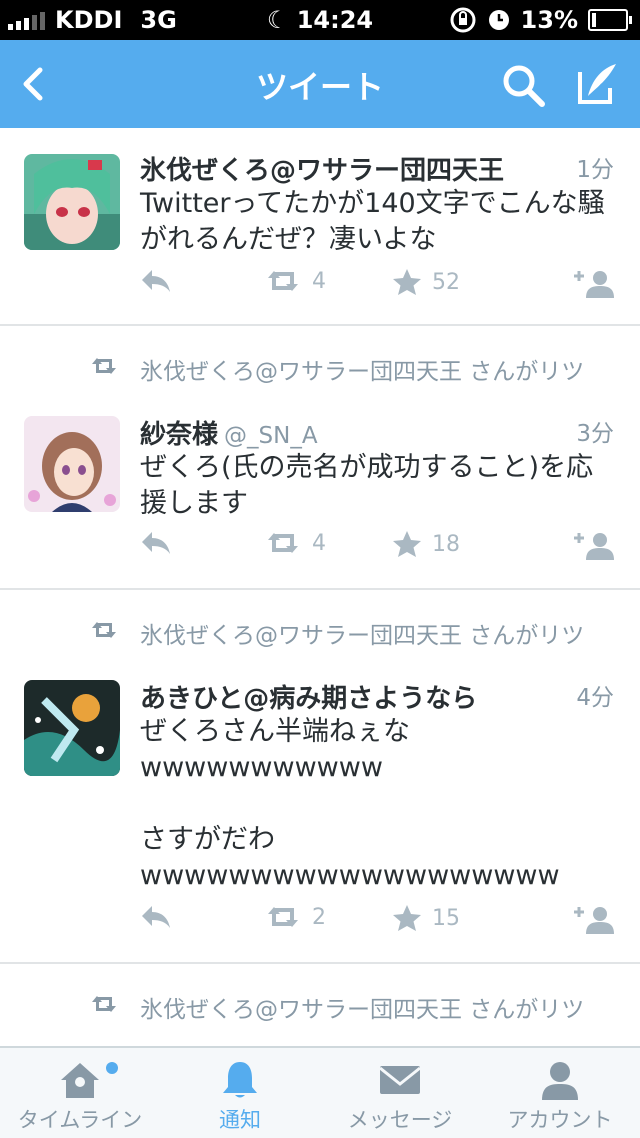 Image resolution: width=640 pixels, height=1138 pixels. I want to click on favorite-count: 15, so click(446, 918).